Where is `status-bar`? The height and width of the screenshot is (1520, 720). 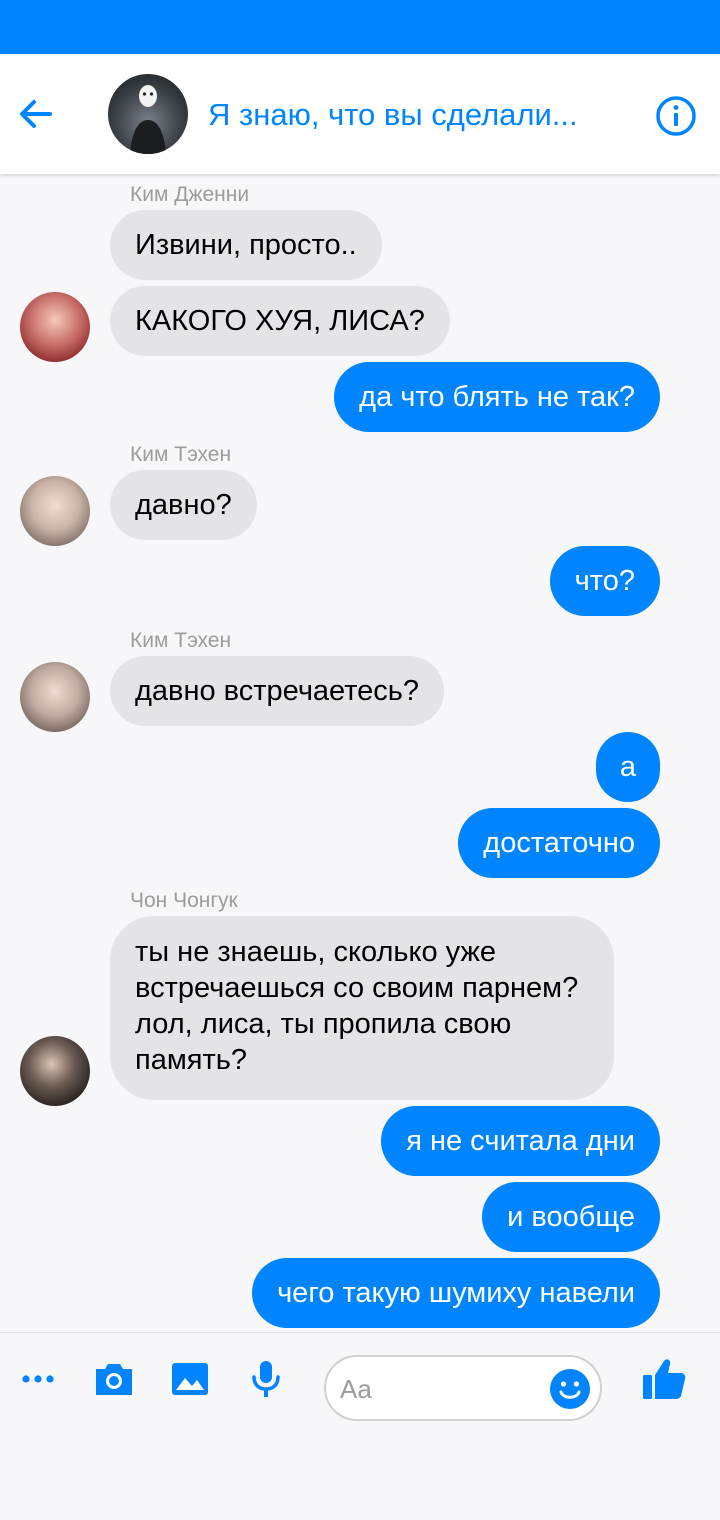
status-bar is located at coordinates (360, 27).